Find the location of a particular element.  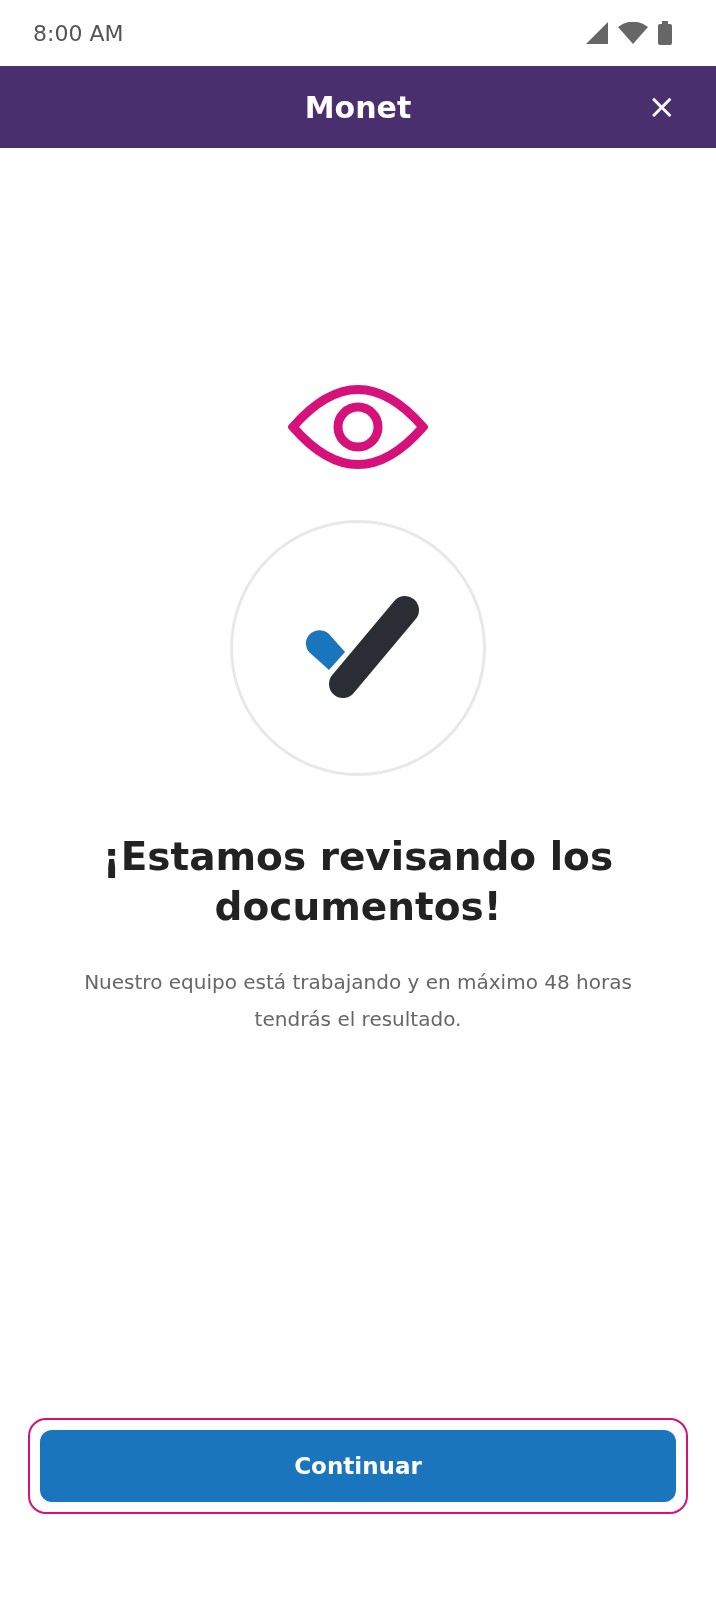

battery-icon is located at coordinates (665, 33).